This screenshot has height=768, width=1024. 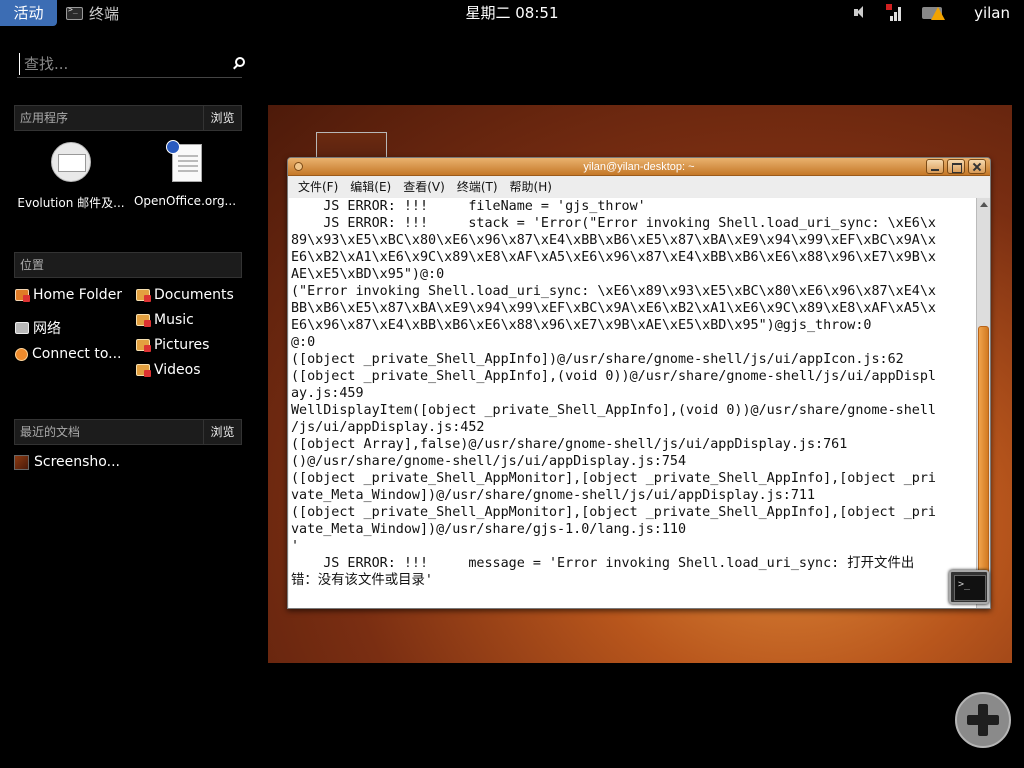 What do you see at coordinates (984, 204) in the screenshot?
I see `scroll-up-arrow-icon` at bounding box center [984, 204].